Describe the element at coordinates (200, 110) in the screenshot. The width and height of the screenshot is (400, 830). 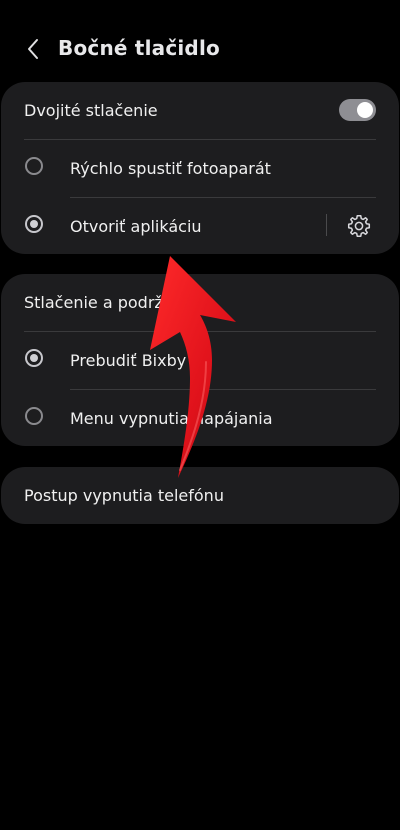
I see `double-press-toggle-row: Dvojité stlačenie` at that location.